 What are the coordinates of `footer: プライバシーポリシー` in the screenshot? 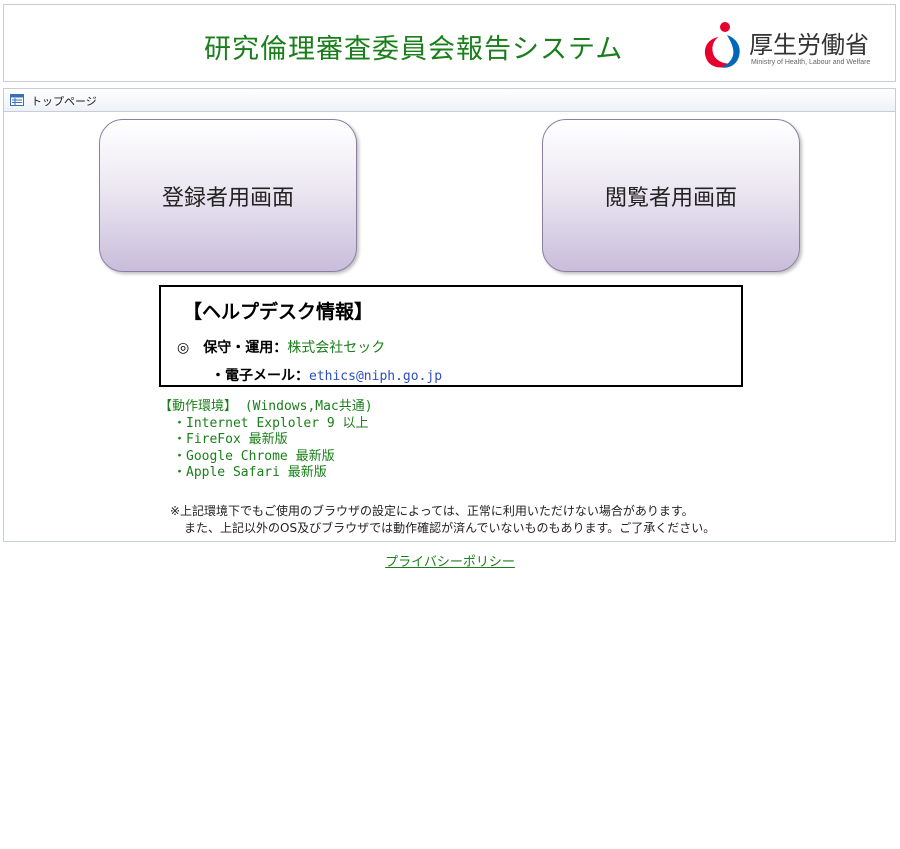 It's located at (450, 560).